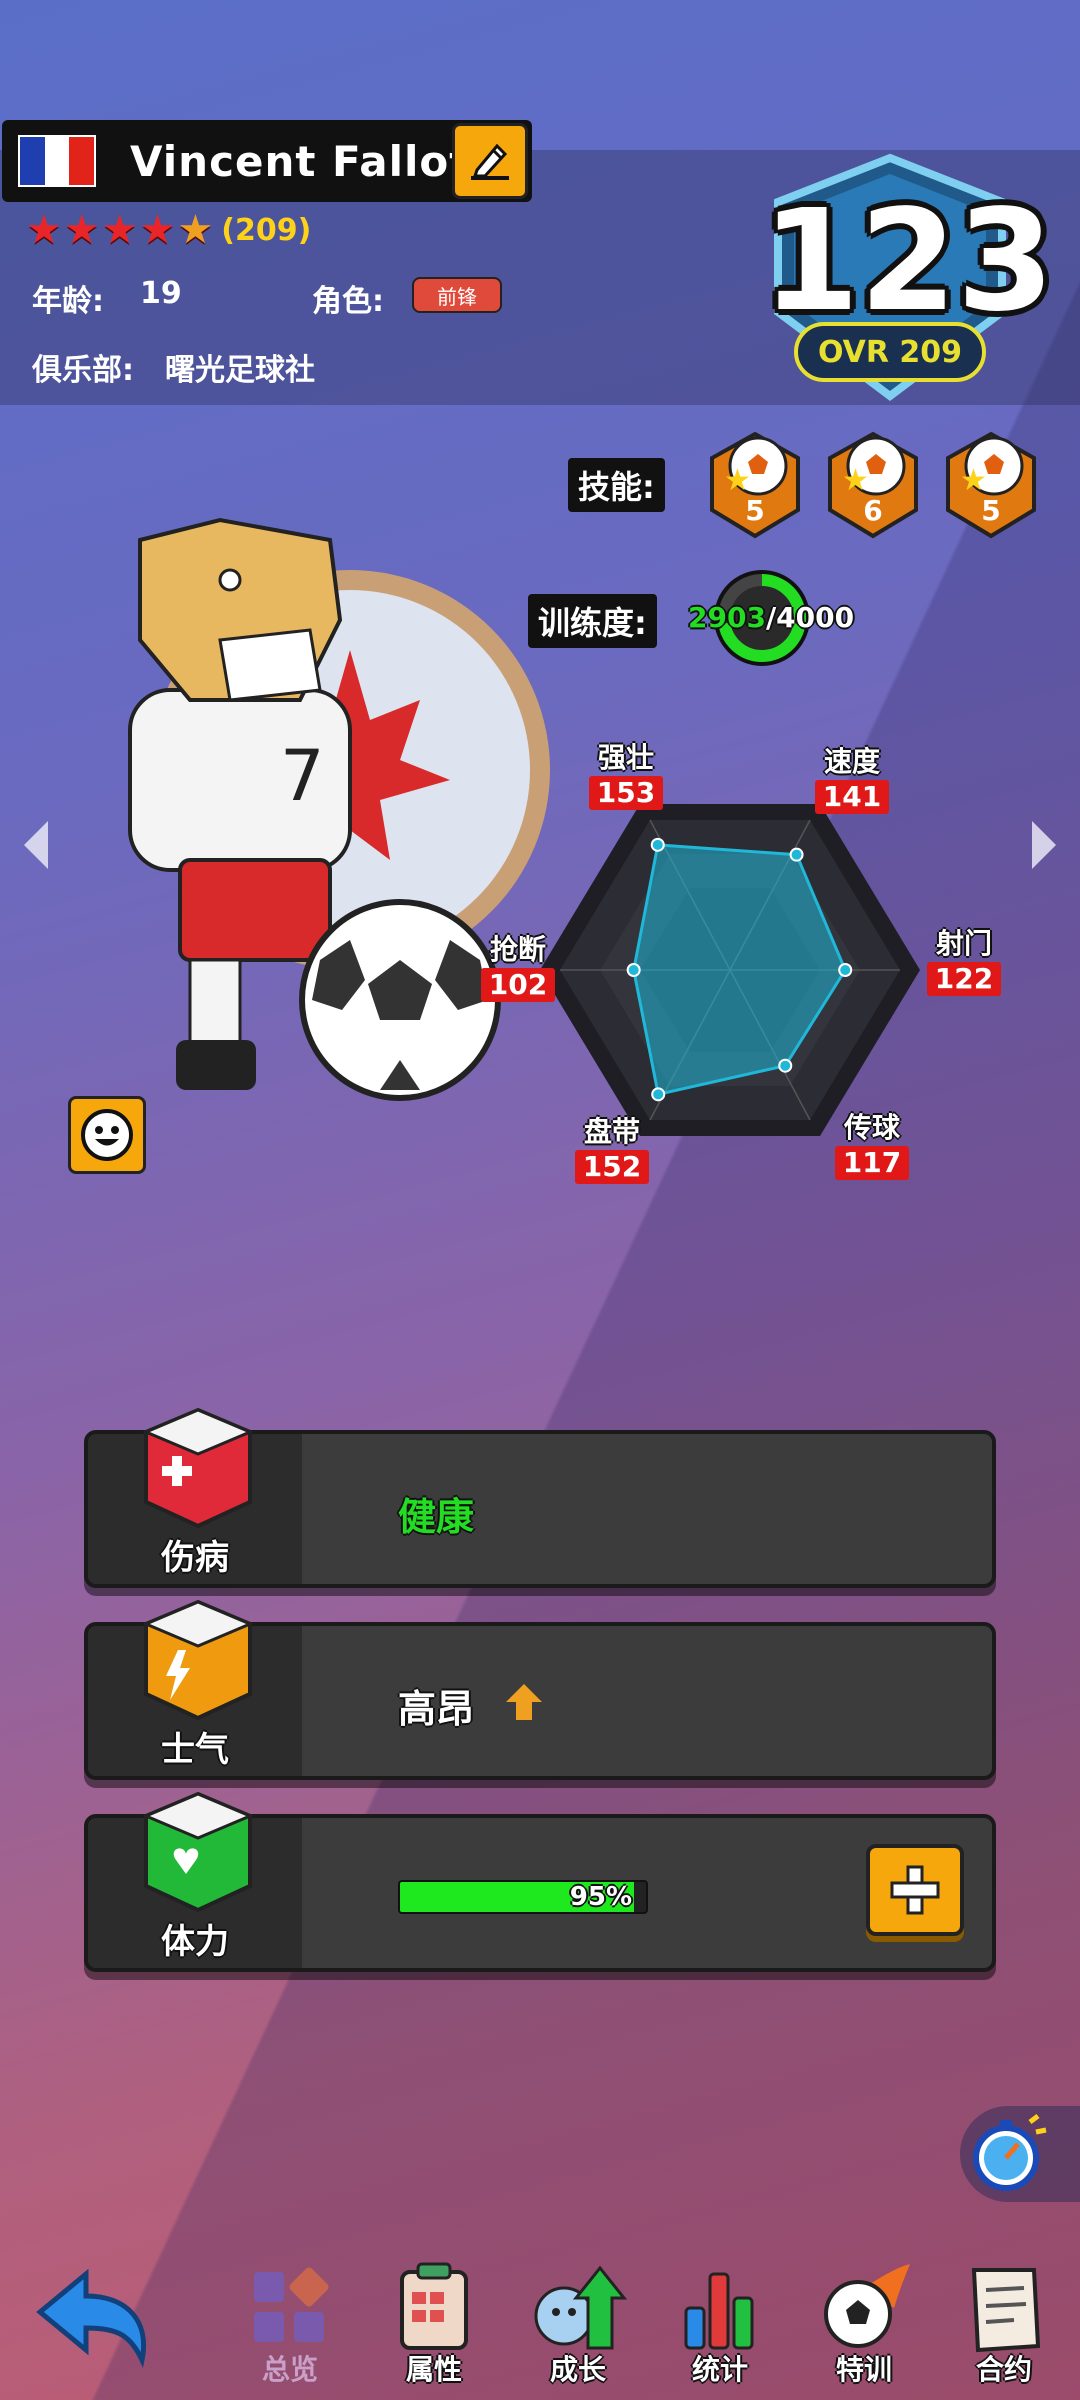 The image size is (1080, 2400). What do you see at coordinates (302, 776) in the screenshot?
I see `svg-text: 7` at bounding box center [302, 776].